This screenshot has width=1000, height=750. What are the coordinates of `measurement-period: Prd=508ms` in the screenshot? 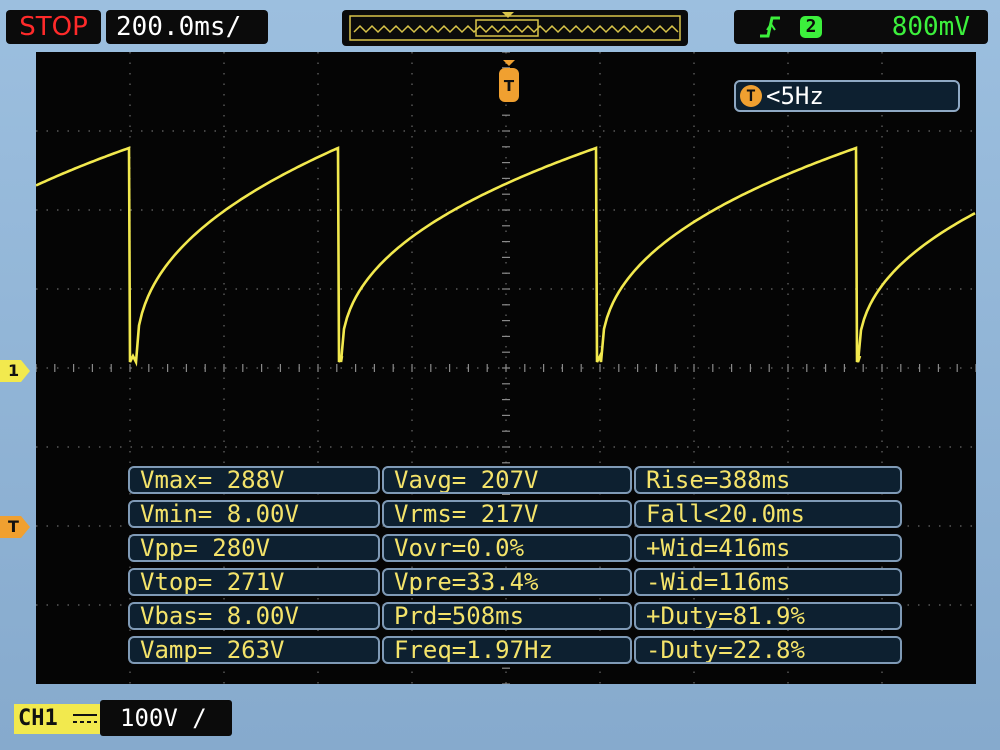 It's located at (507, 616).